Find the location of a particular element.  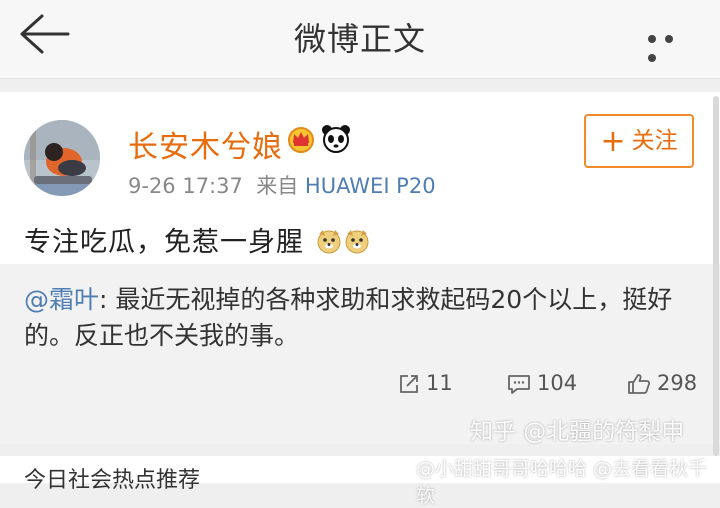

more-options-button is located at coordinates (673, 45).